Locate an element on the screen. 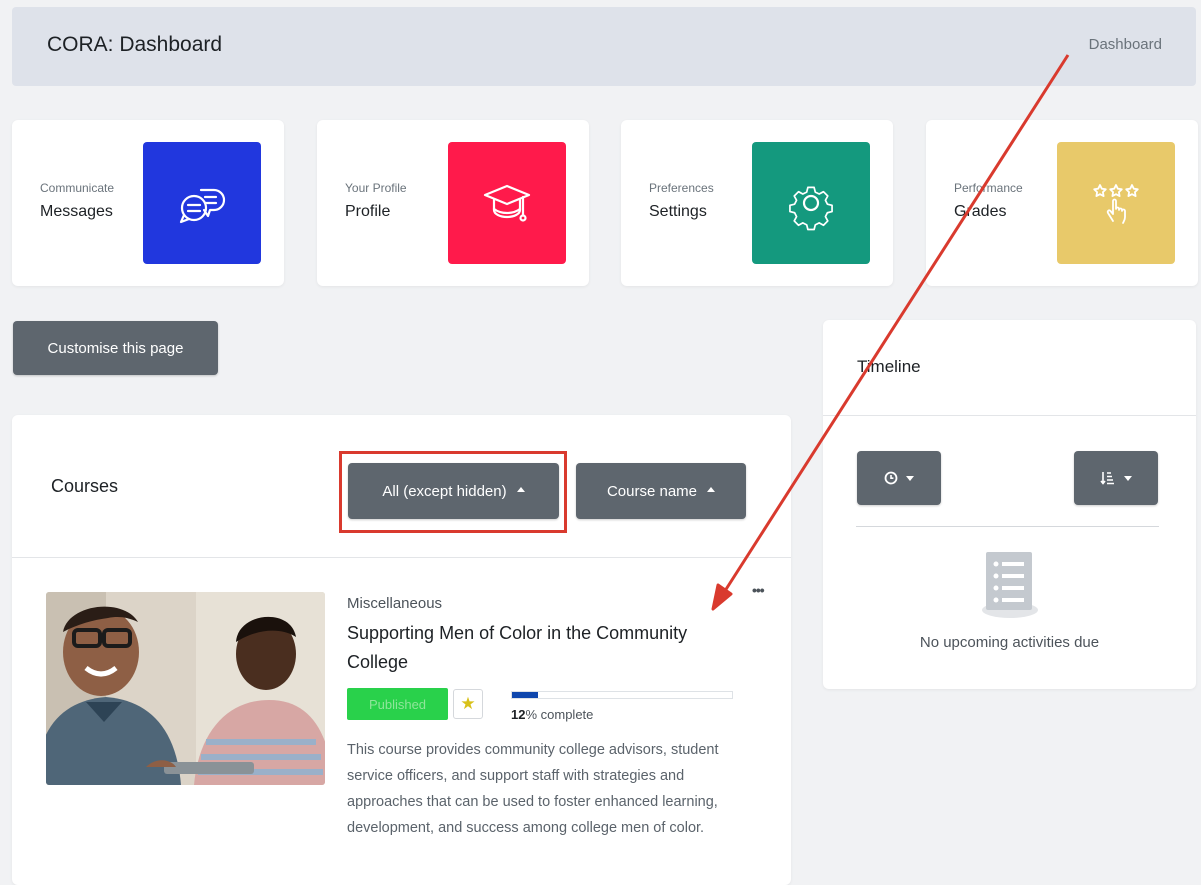  tile-subtitle: Preferences is located at coordinates (681, 188).